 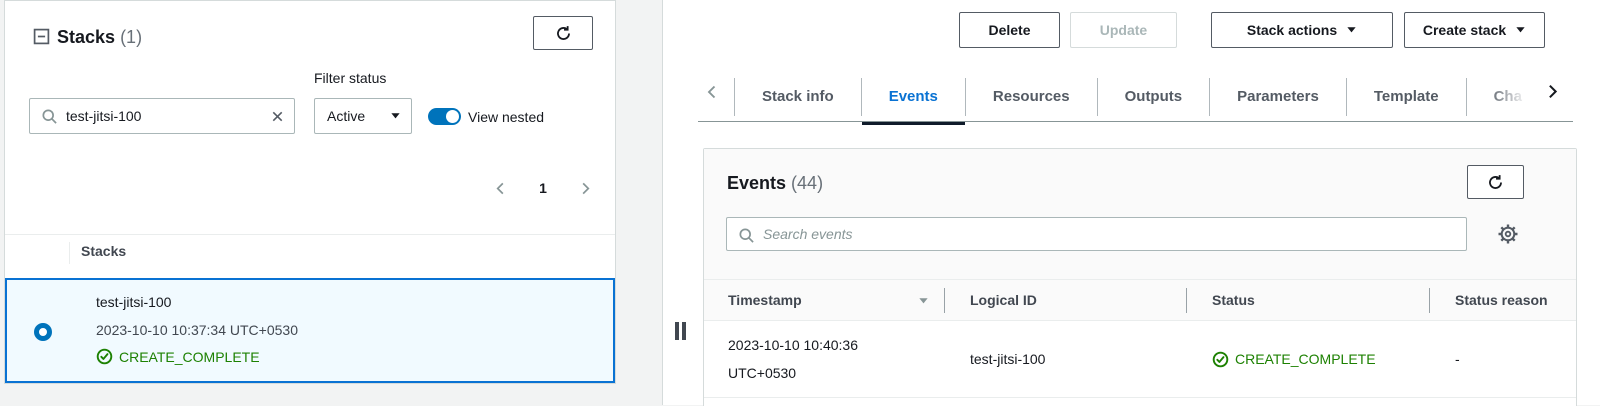 What do you see at coordinates (69, 253) in the screenshot?
I see `list-column-divider` at bounding box center [69, 253].